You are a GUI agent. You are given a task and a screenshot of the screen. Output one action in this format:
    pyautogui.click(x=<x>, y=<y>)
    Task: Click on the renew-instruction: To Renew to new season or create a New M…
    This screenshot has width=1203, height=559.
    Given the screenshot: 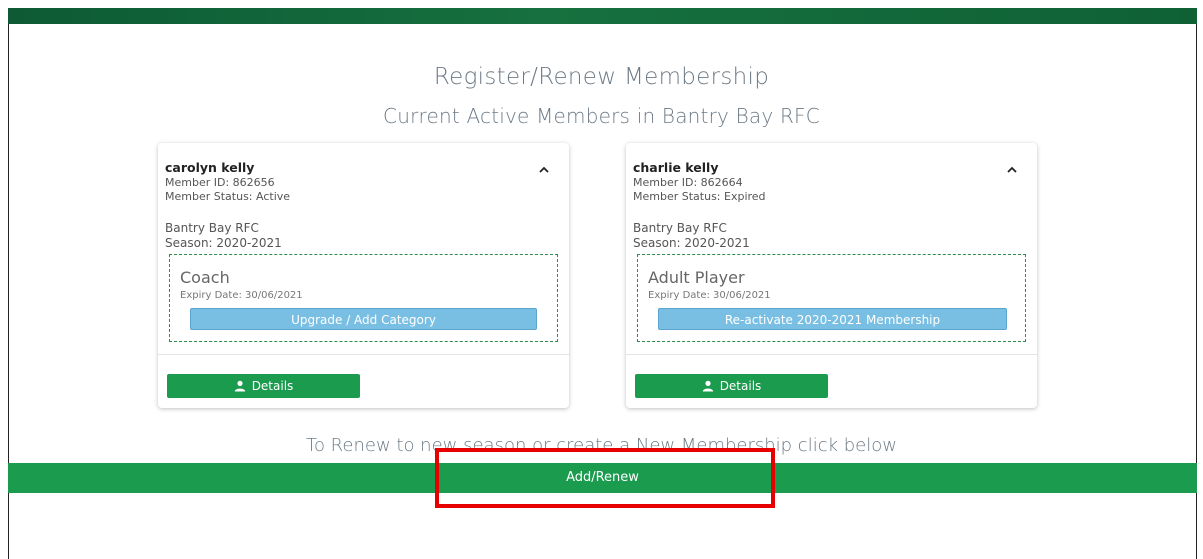 What is the action you would take?
    pyautogui.click(x=601, y=445)
    